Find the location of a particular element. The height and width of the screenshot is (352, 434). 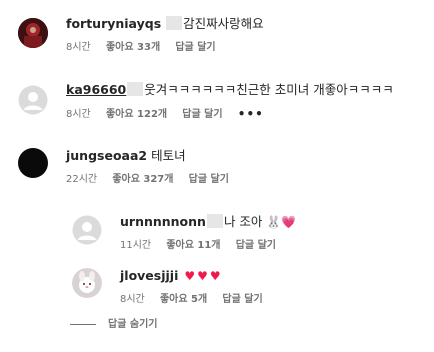

reply-2: jlovesjjji ♥ ♥ ♥ 8시간 좋아요 5개 답글 달기 is located at coordinates (217, 288).